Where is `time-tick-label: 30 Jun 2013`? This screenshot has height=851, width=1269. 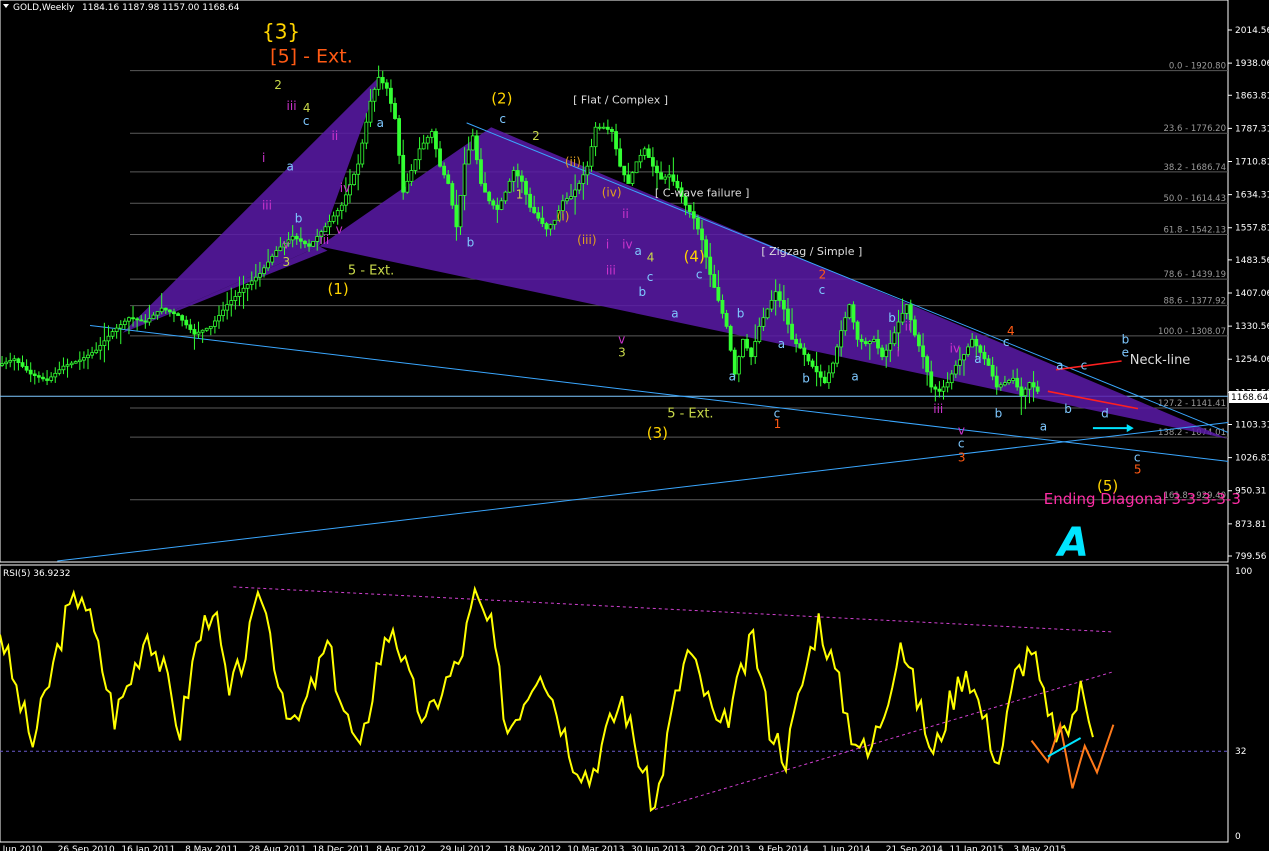 time-tick-label: 30 Jun 2013 is located at coordinates (658, 848).